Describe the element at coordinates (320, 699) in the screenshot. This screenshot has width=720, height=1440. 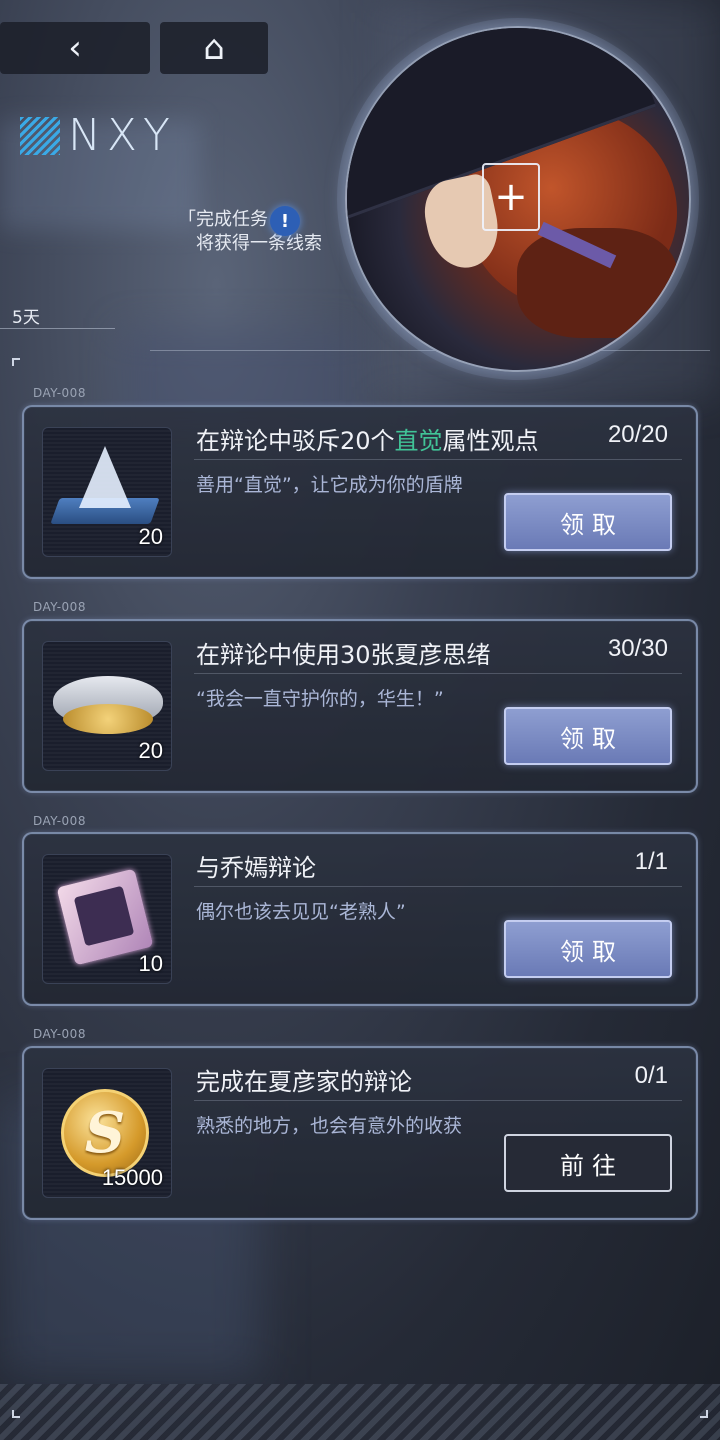
I see `task-description: “我会一直守护你的，华生！”` at that location.